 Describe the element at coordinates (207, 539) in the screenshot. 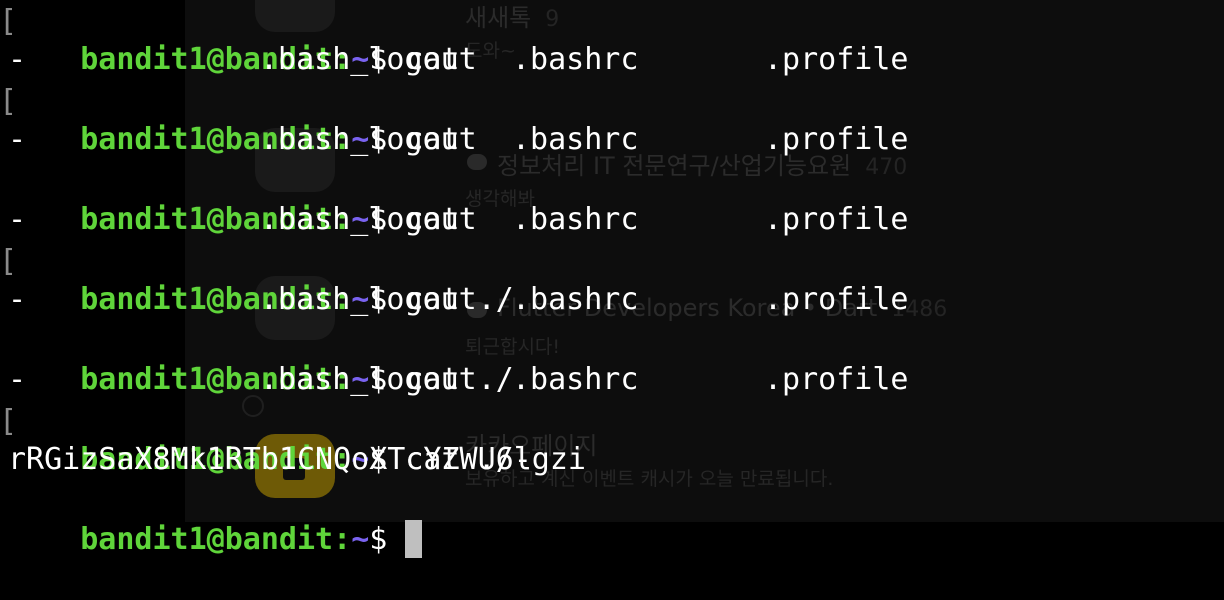

I see `prompt-user-host: bandit1@bandit` at that location.